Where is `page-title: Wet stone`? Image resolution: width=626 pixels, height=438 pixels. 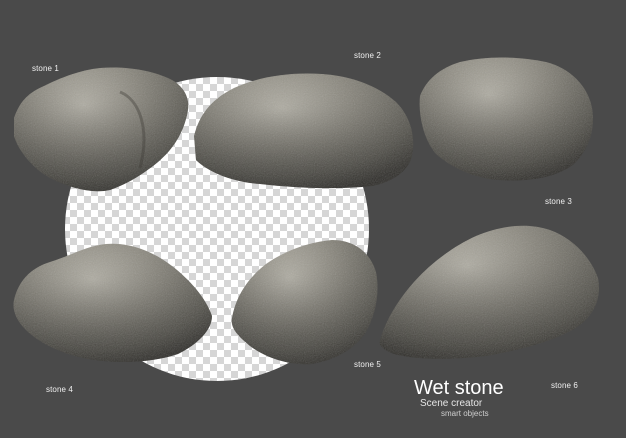
page-title: Wet stone is located at coordinates (459, 388).